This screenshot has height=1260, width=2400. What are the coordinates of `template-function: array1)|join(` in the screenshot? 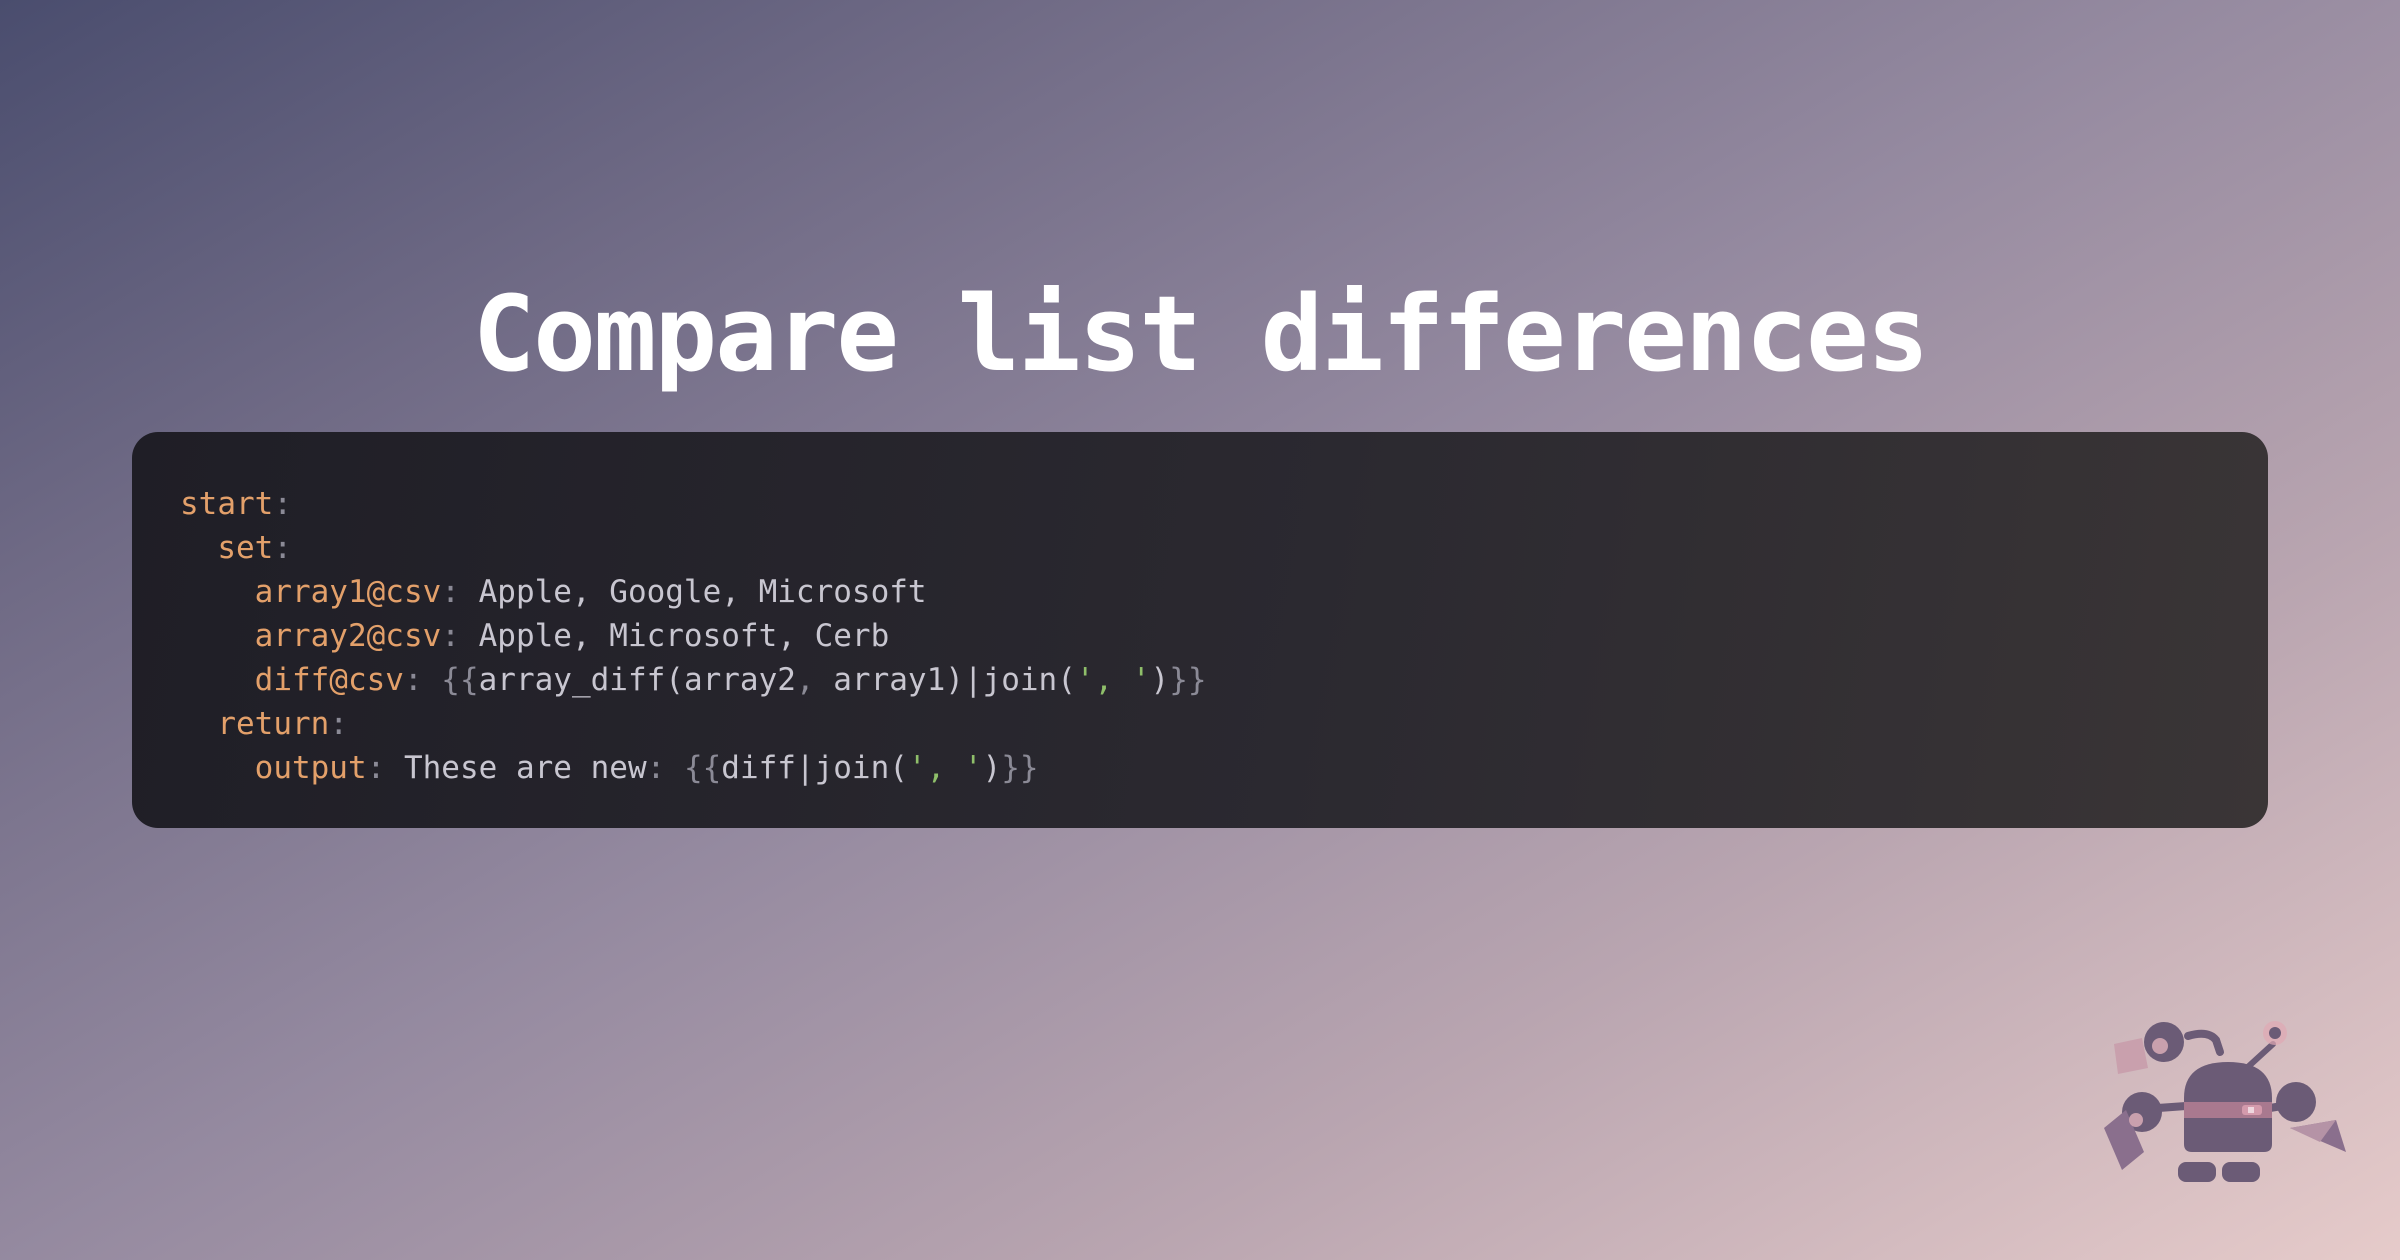 It's located at (945, 680).